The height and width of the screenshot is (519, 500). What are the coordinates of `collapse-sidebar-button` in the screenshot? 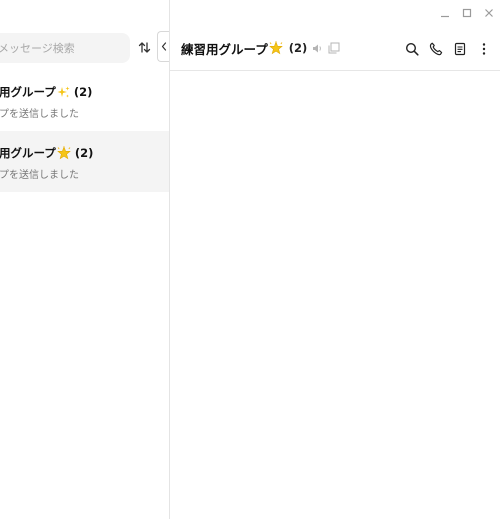 It's located at (163, 46).